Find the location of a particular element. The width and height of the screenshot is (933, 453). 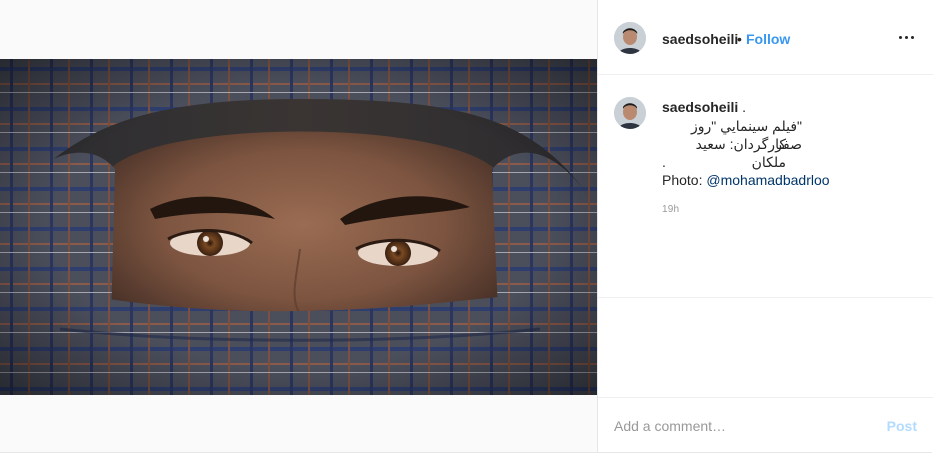

caption-username: saedsoheili is located at coordinates (700, 107).